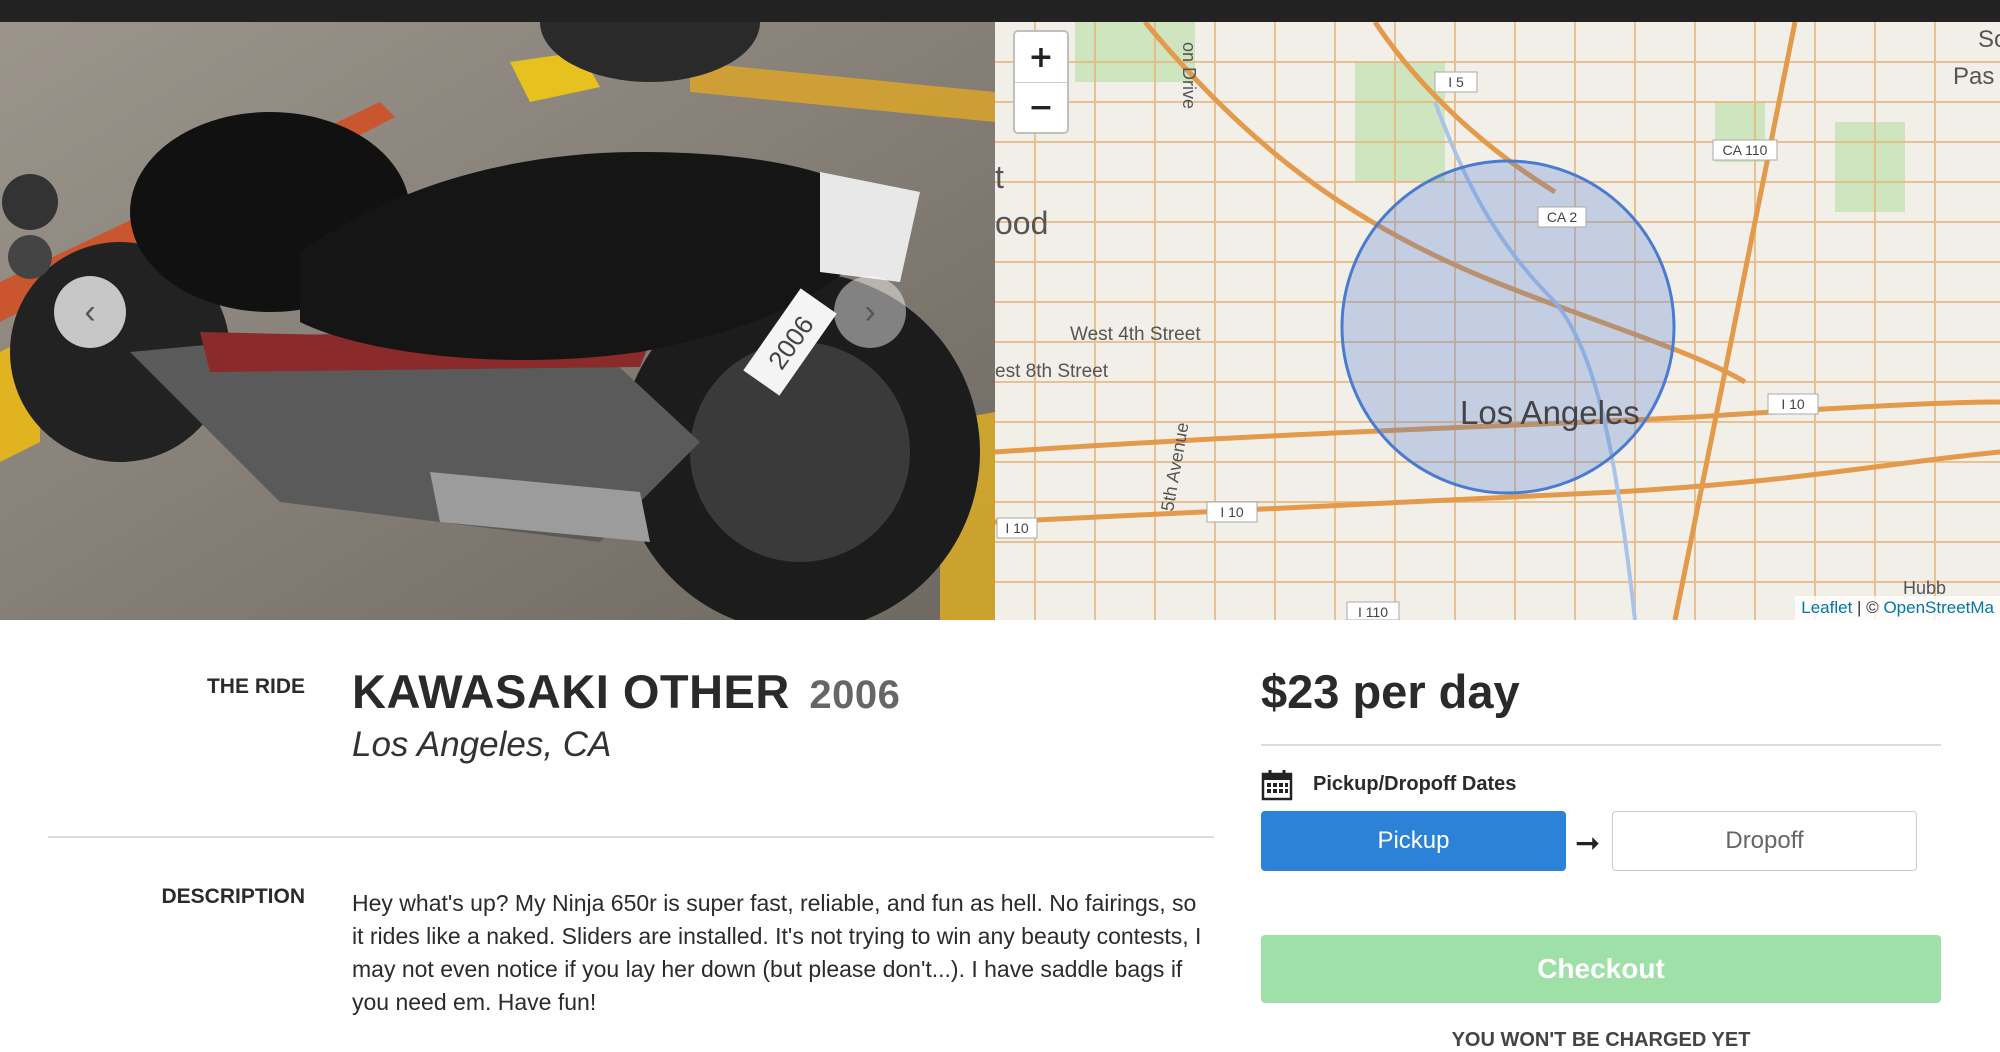  What do you see at coordinates (1989, 39) in the screenshot?
I see `map-label-fragment-so: So` at bounding box center [1989, 39].